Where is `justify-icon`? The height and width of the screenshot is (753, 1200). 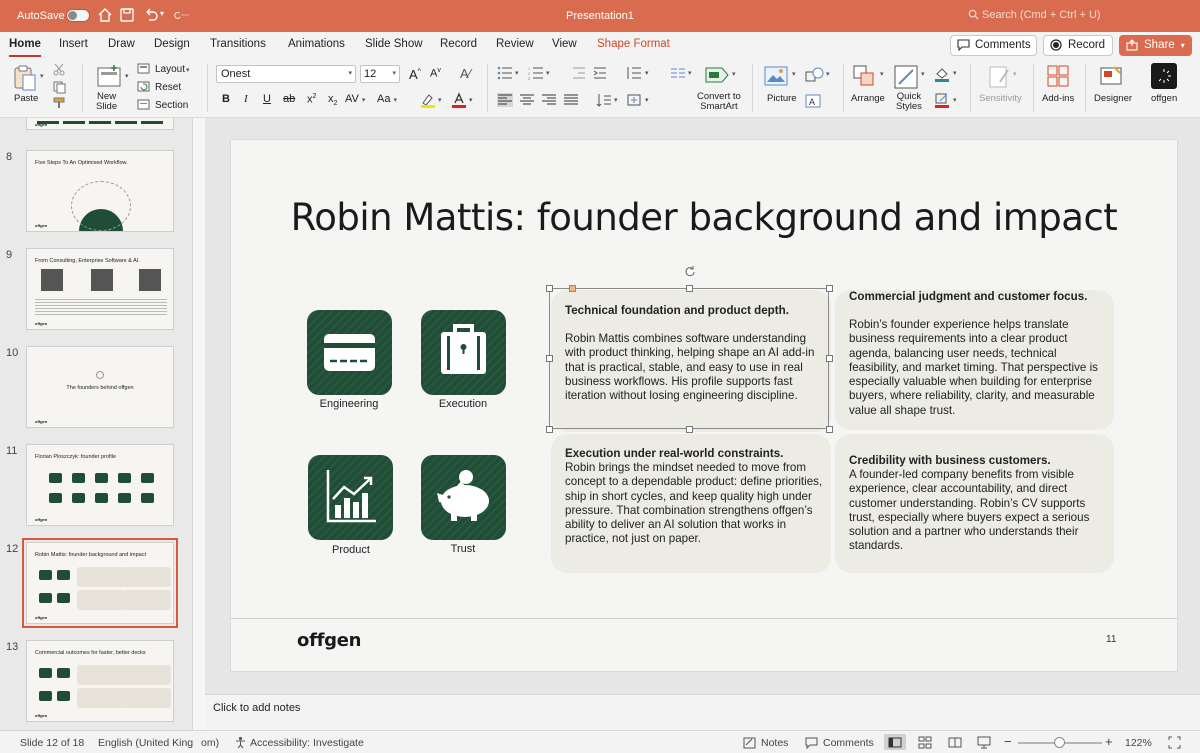
justify-icon is located at coordinates (571, 100).